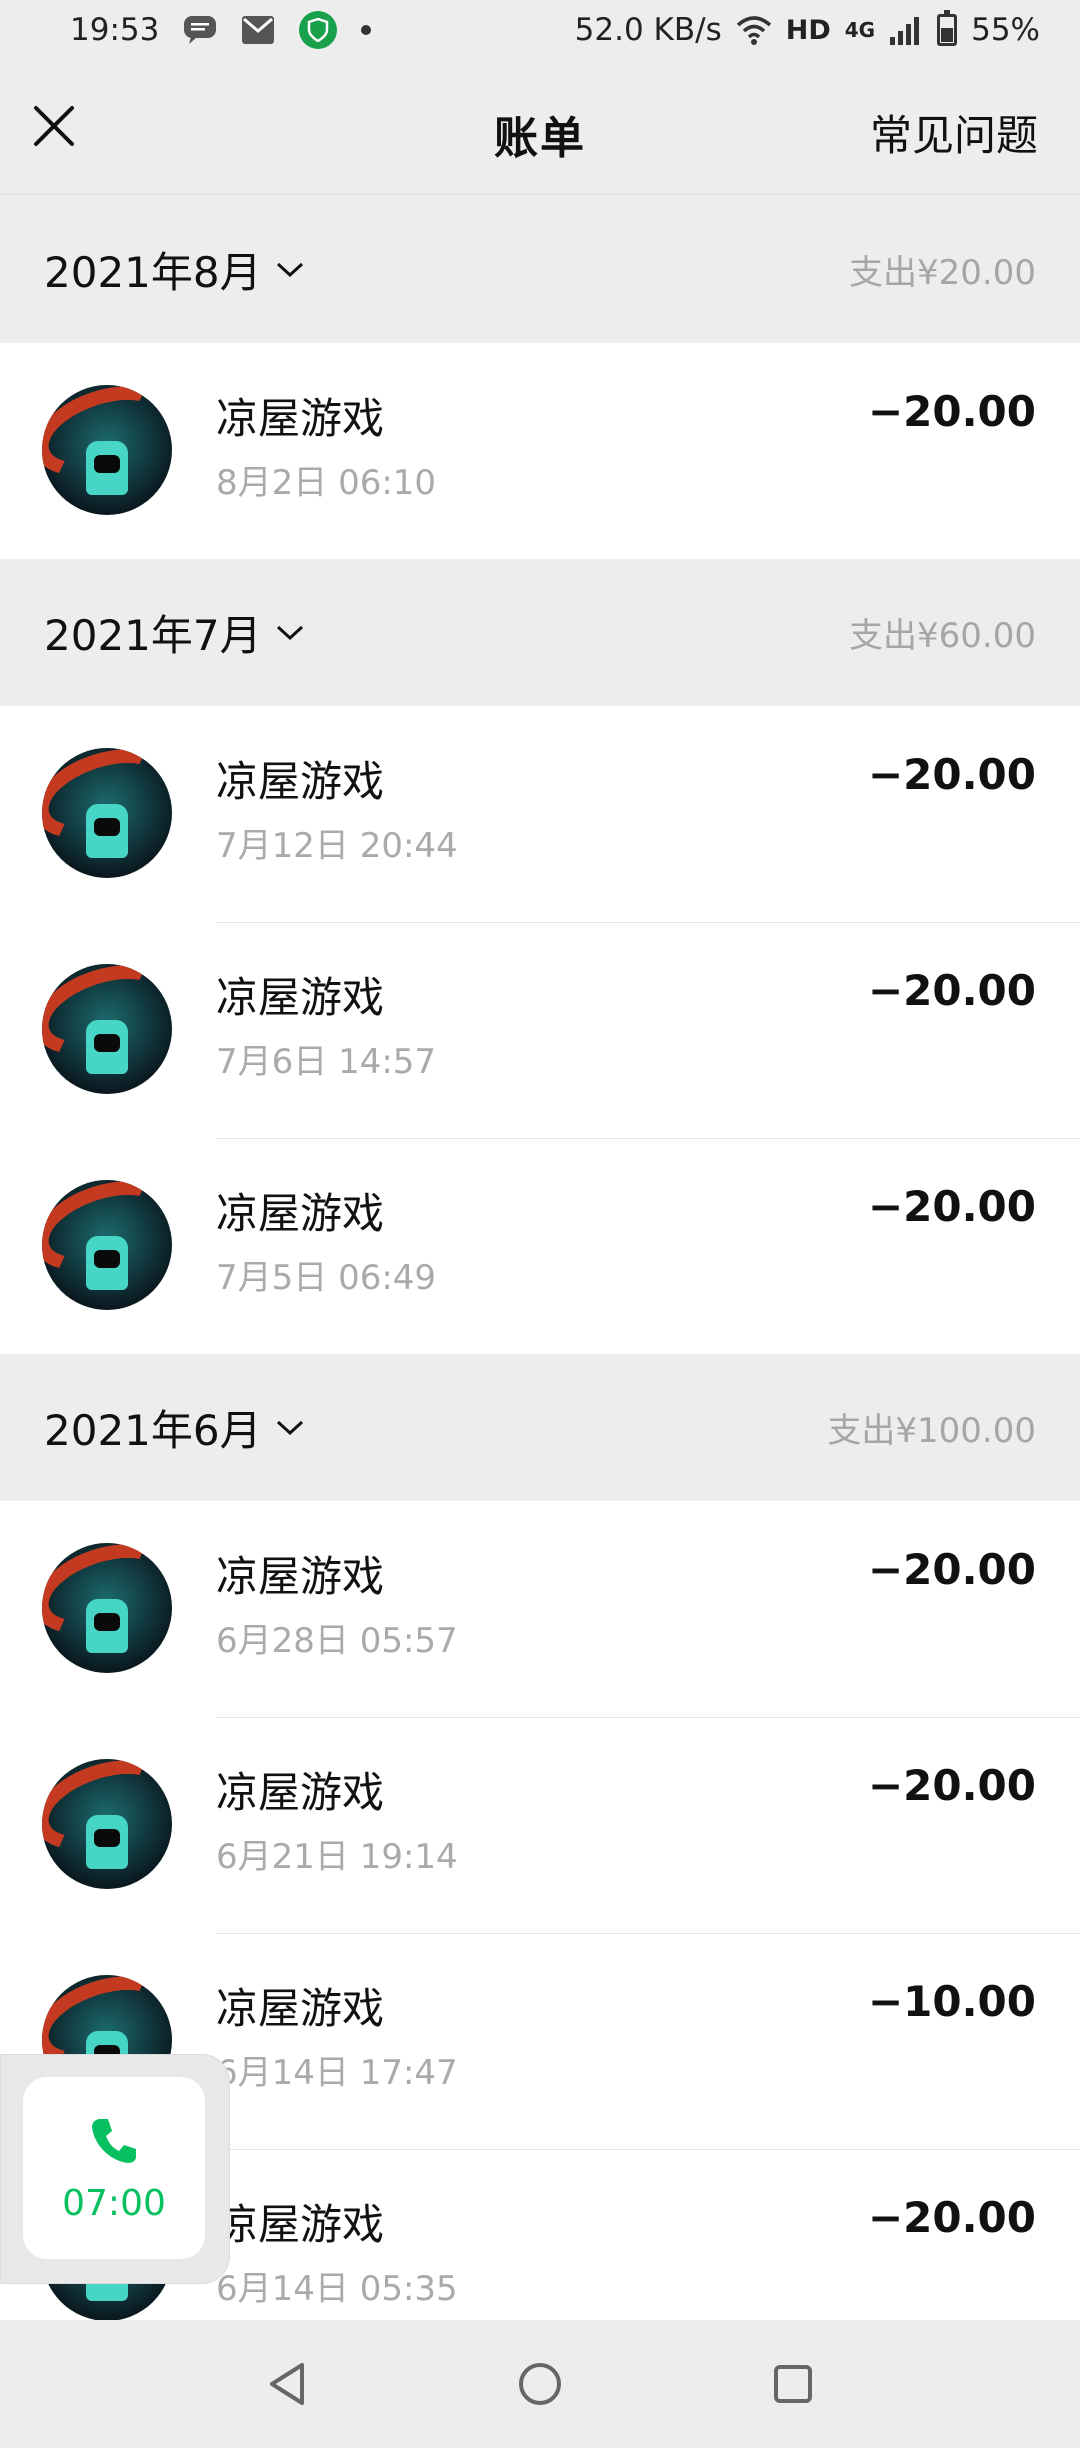 The height and width of the screenshot is (2448, 1080). I want to click on hd-label: HD, so click(808, 30).